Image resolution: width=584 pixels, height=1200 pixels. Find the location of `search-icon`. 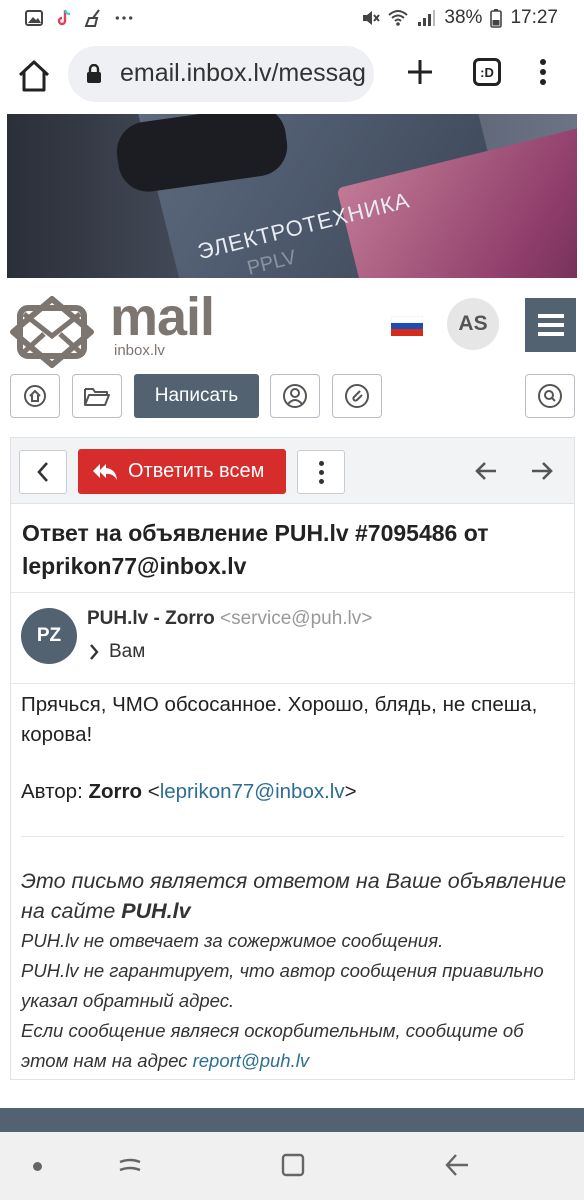

search-icon is located at coordinates (550, 396).